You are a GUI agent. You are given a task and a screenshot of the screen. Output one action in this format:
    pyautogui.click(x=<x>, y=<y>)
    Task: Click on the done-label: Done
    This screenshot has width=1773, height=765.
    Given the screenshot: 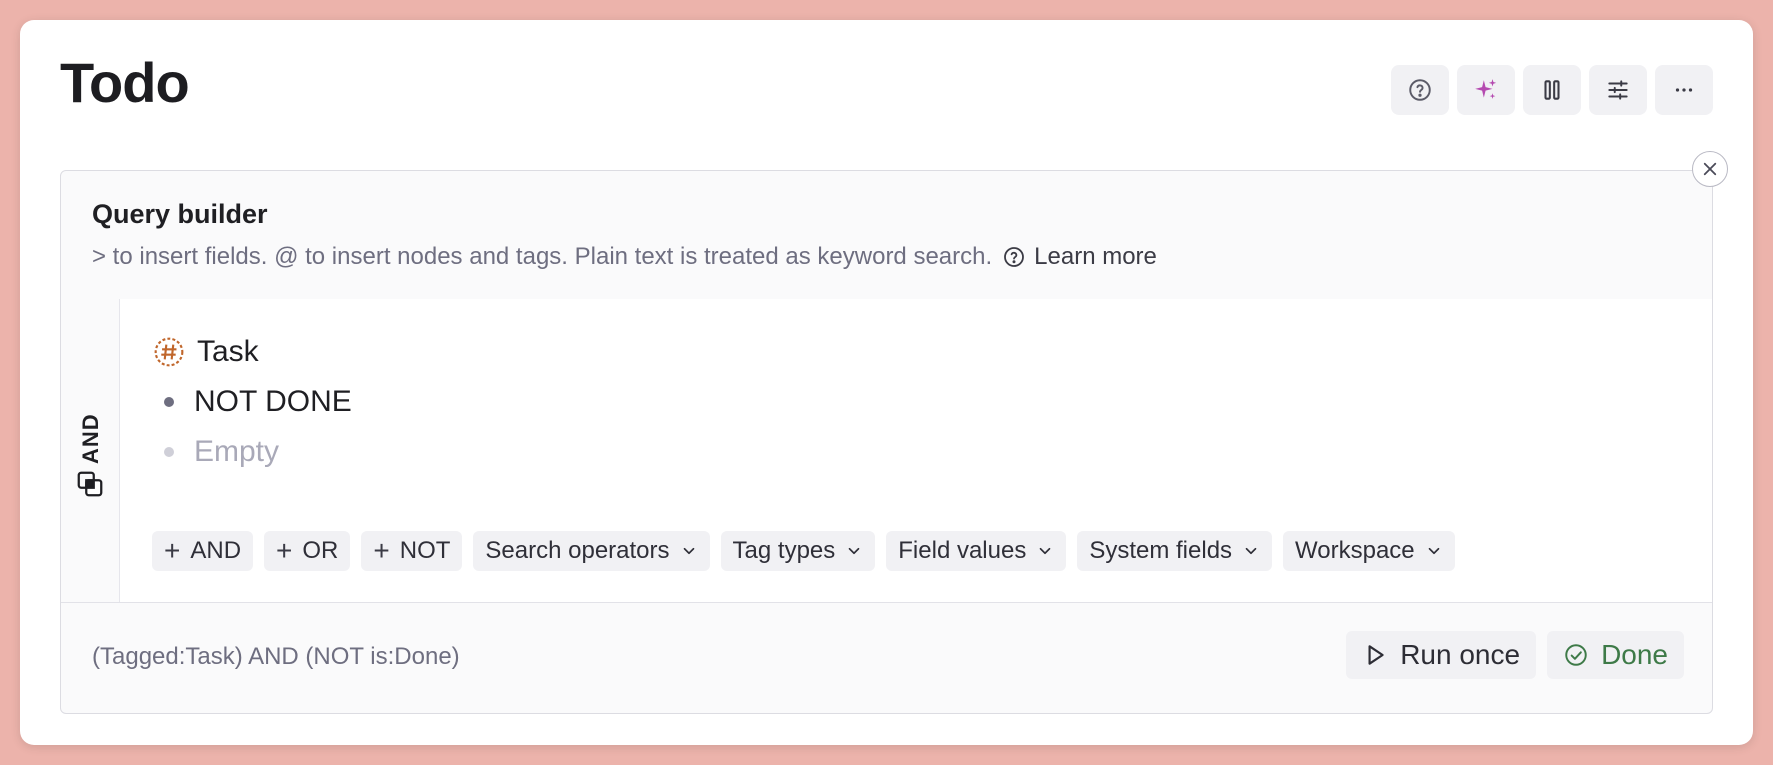 What is the action you would take?
    pyautogui.click(x=1634, y=654)
    